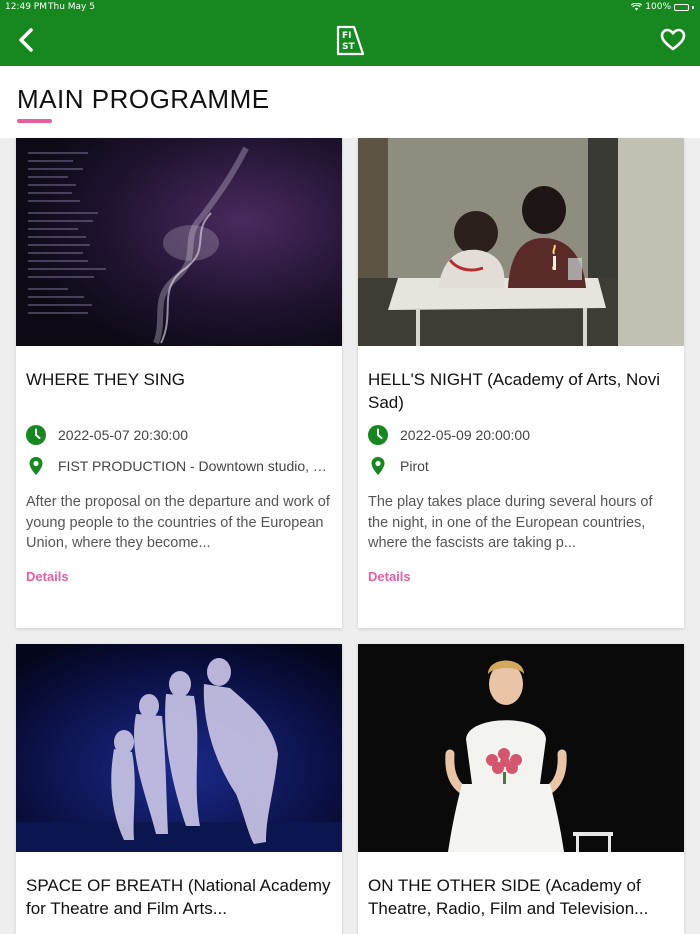 This screenshot has height=934, width=700. I want to click on favorites-button, so click(673, 40).